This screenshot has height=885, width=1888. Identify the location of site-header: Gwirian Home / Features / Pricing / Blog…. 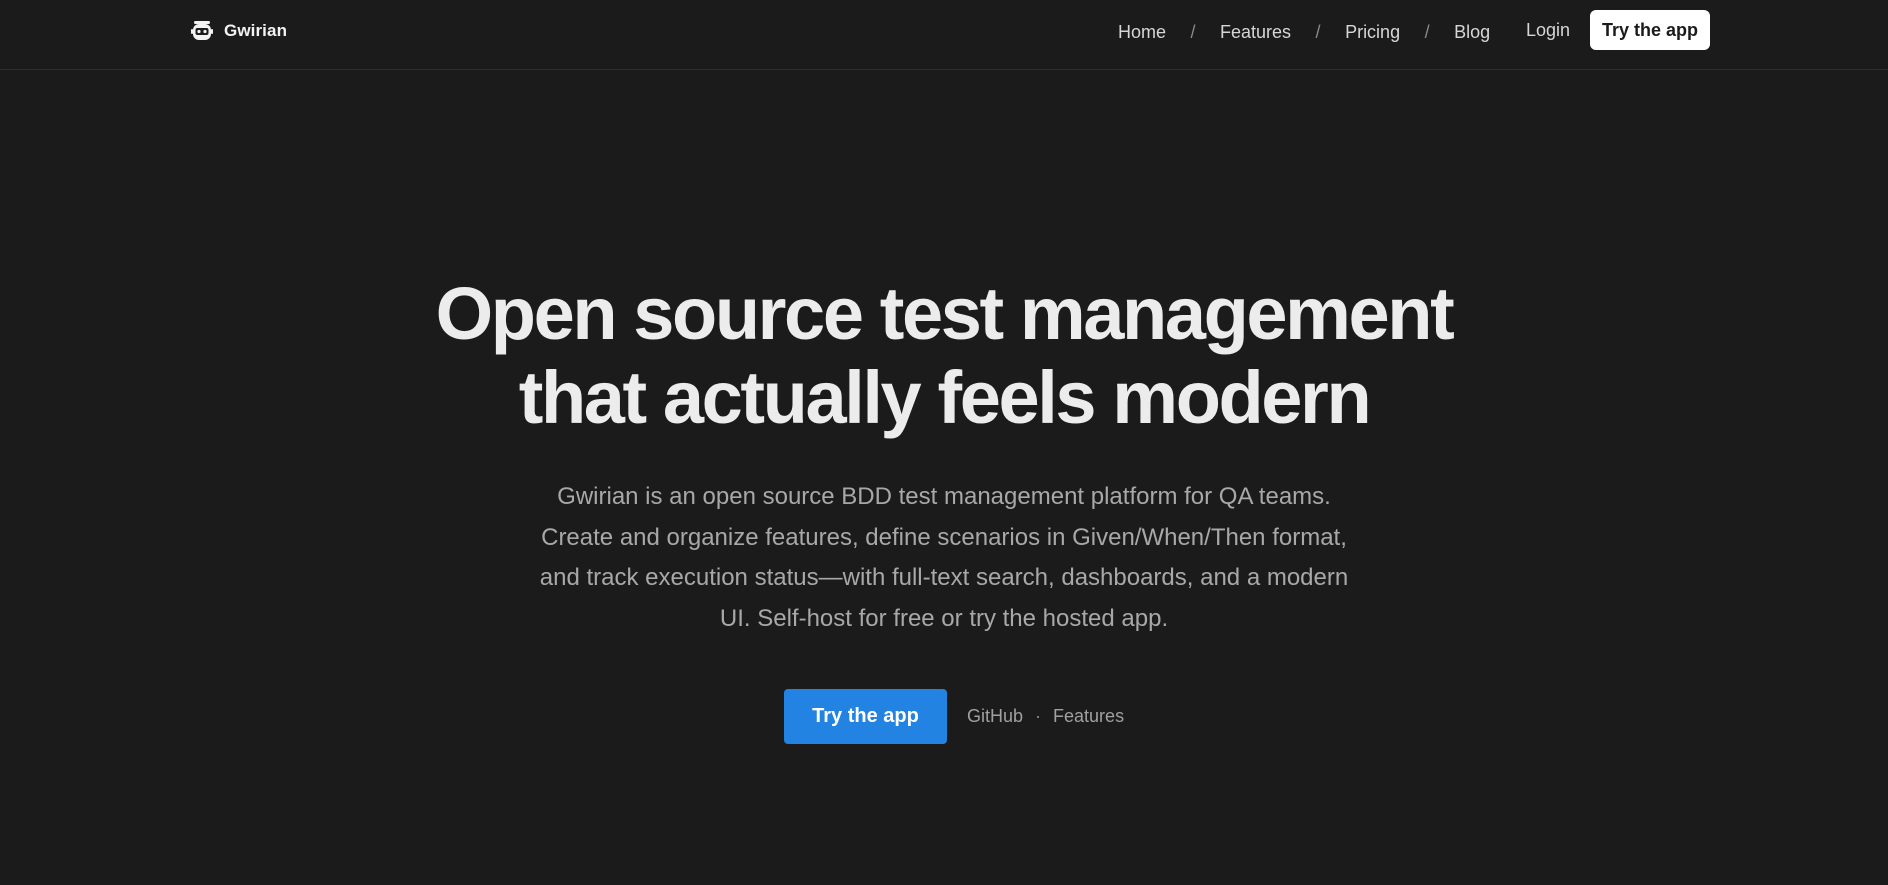
(944, 35).